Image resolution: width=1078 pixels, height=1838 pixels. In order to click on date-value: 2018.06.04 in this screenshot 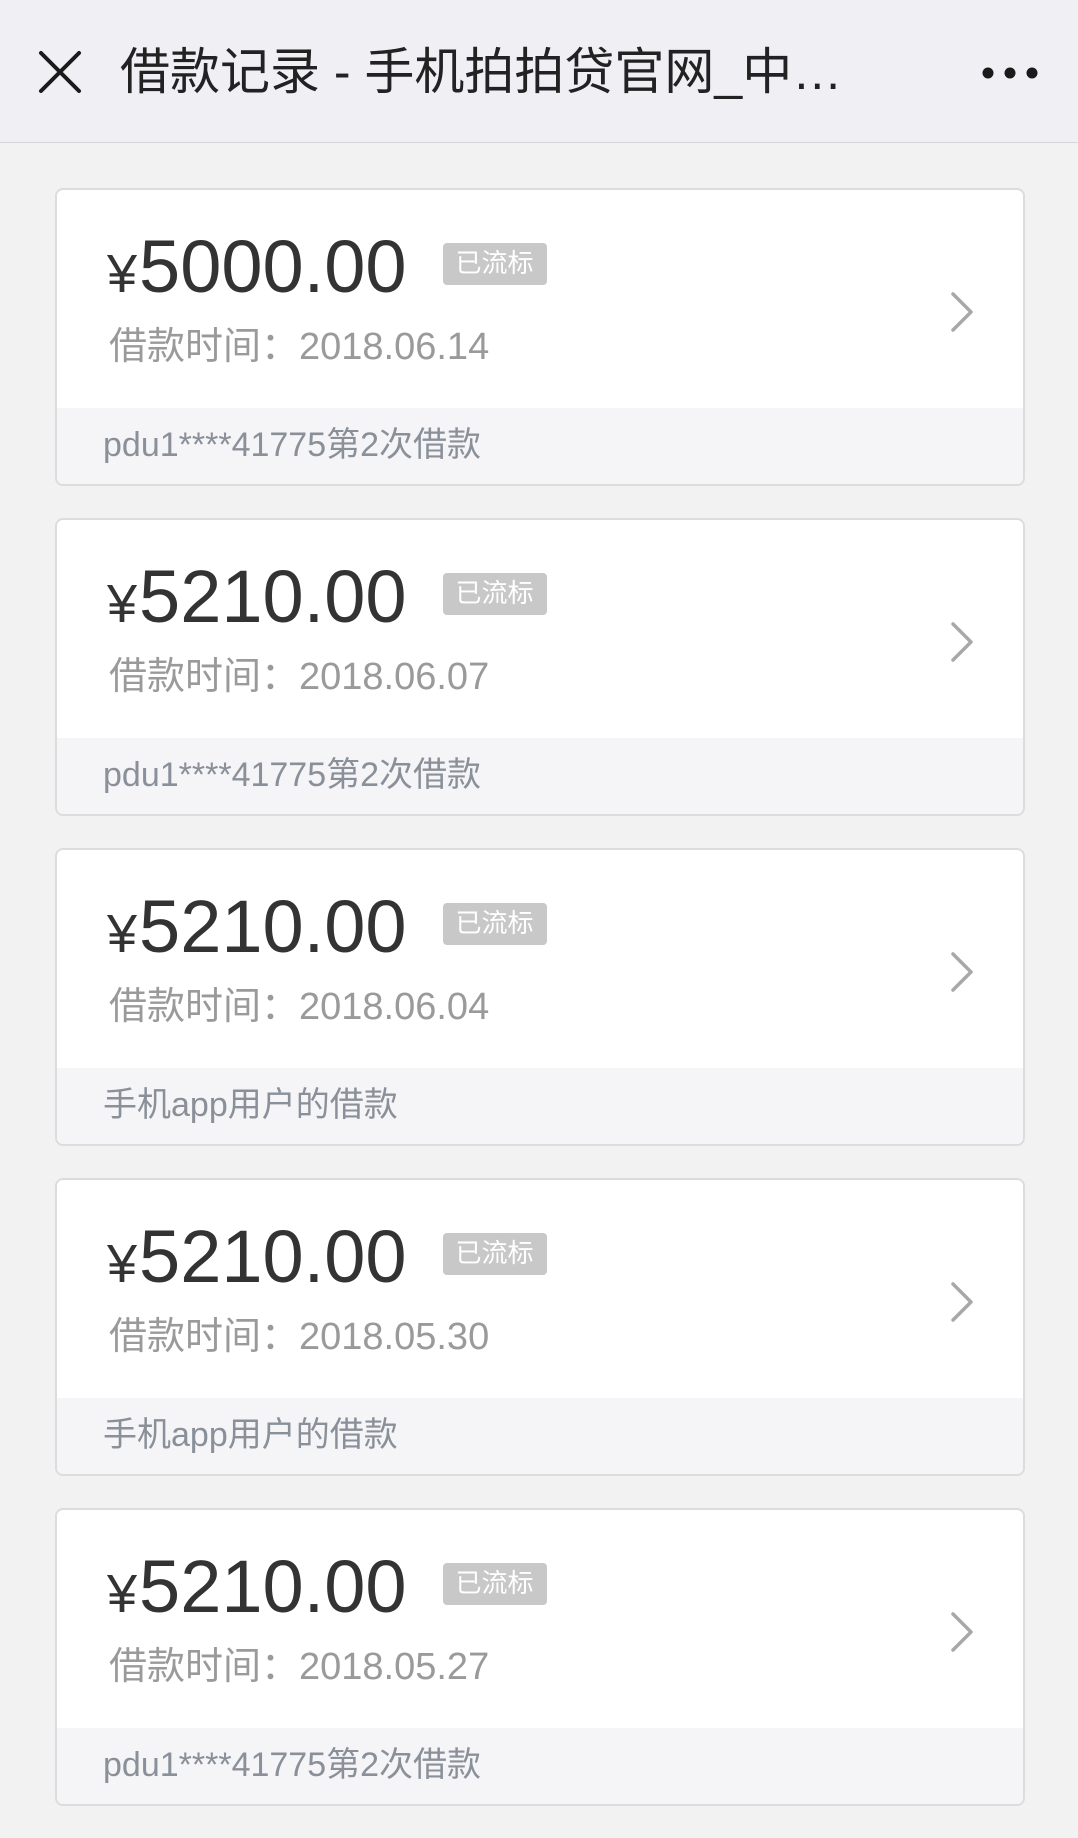, I will do `click(394, 1007)`.